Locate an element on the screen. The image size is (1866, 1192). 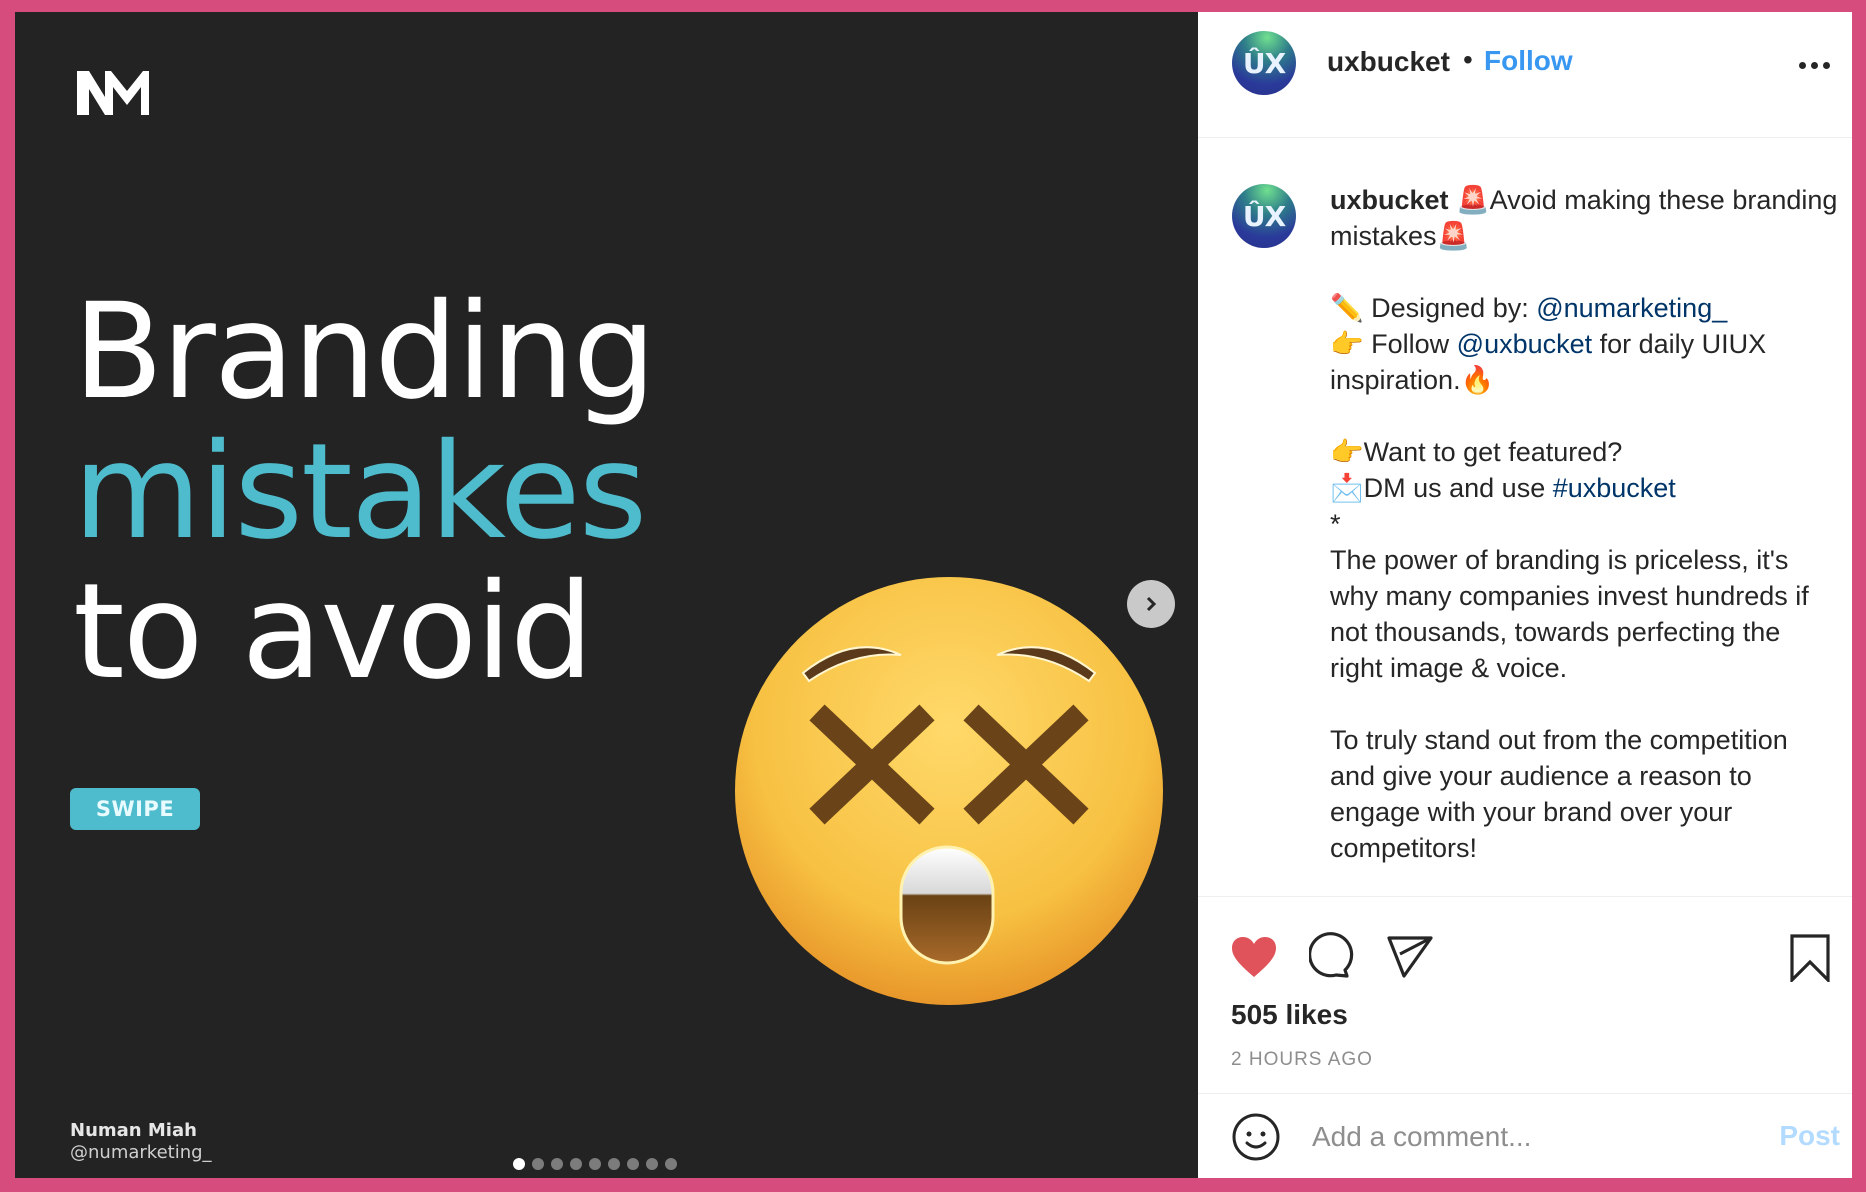
next-slide-button is located at coordinates (1151, 604).